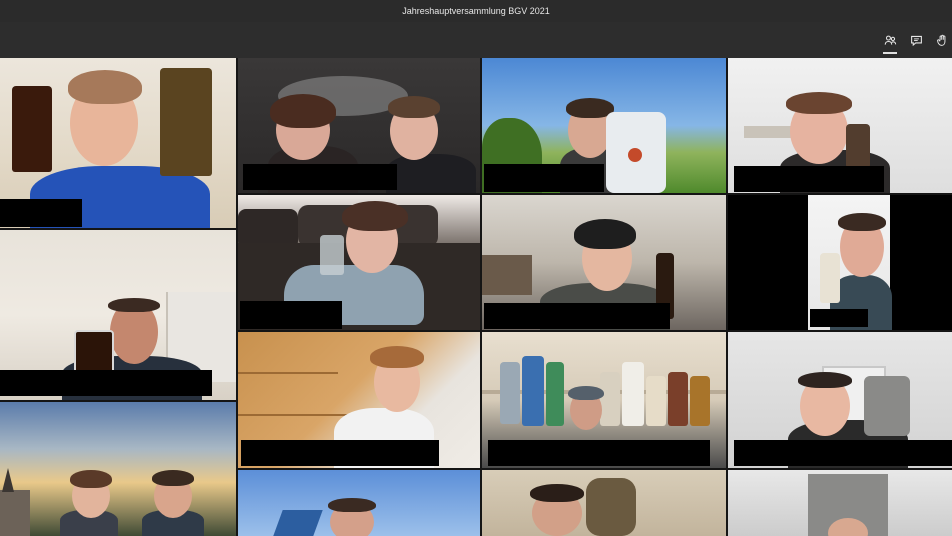 Image resolution: width=952 pixels, height=536 pixels. I want to click on meeting-toolbar, so click(476, 40).